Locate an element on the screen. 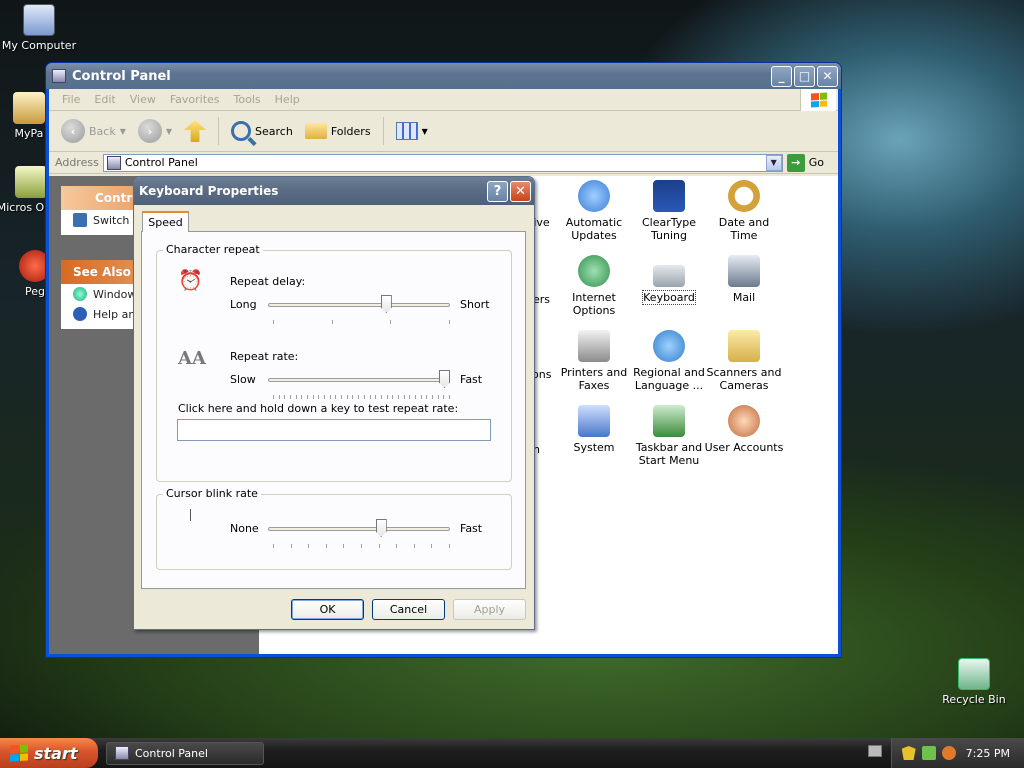  switch-view-label: Switch t is located at coordinates (115, 220).